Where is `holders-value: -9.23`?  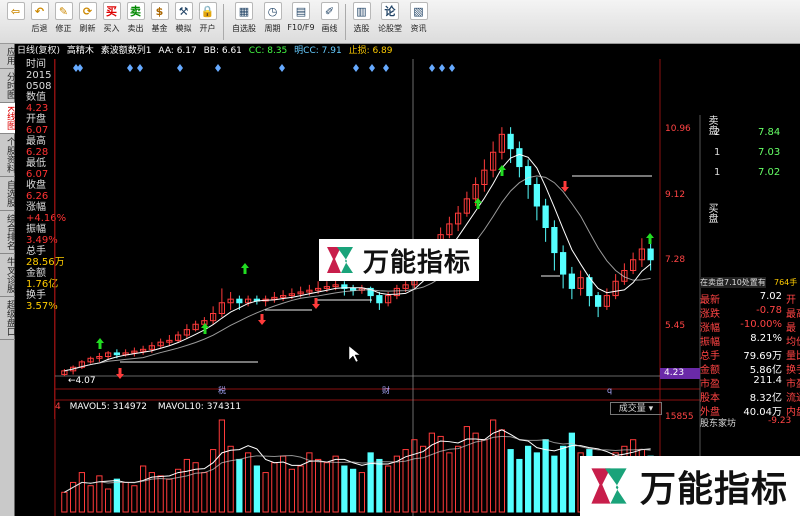 holders-value: -9.23 is located at coordinates (780, 421).